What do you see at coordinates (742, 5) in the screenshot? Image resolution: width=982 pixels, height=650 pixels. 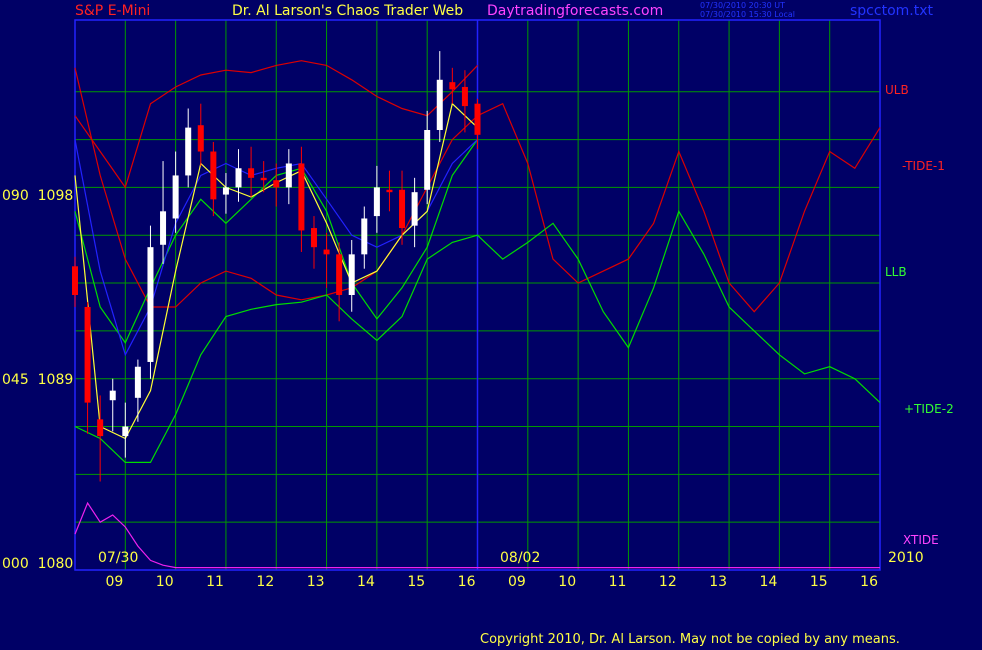 I see `timestamp-ut: 07/30/2010 20:30 UT` at bounding box center [742, 5].